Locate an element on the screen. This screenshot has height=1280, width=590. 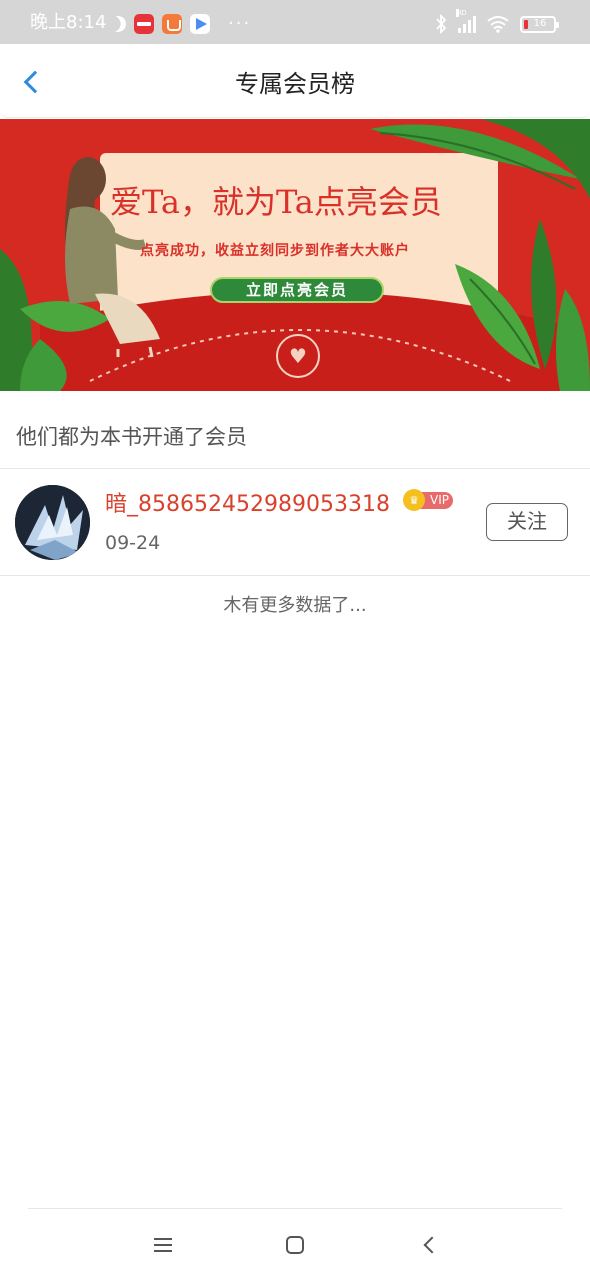
battery-level: 16 is located at coordinates (540, 23).